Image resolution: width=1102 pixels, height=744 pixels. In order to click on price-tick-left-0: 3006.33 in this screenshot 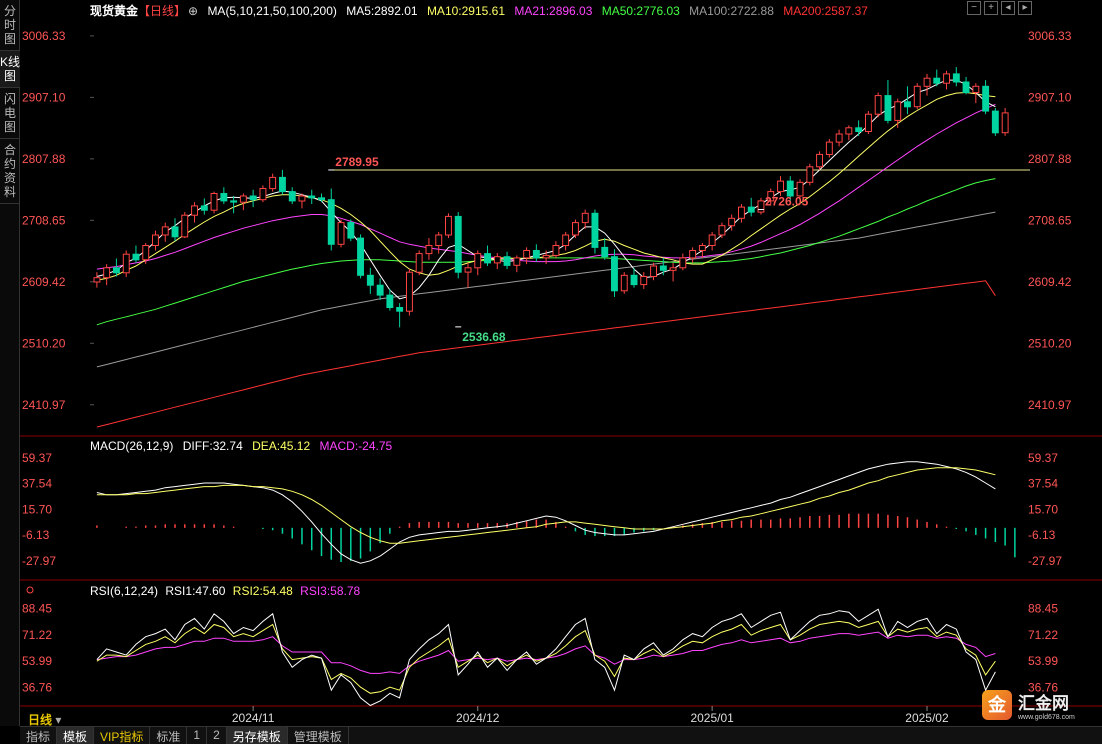, I will do `click(44, 36)`.